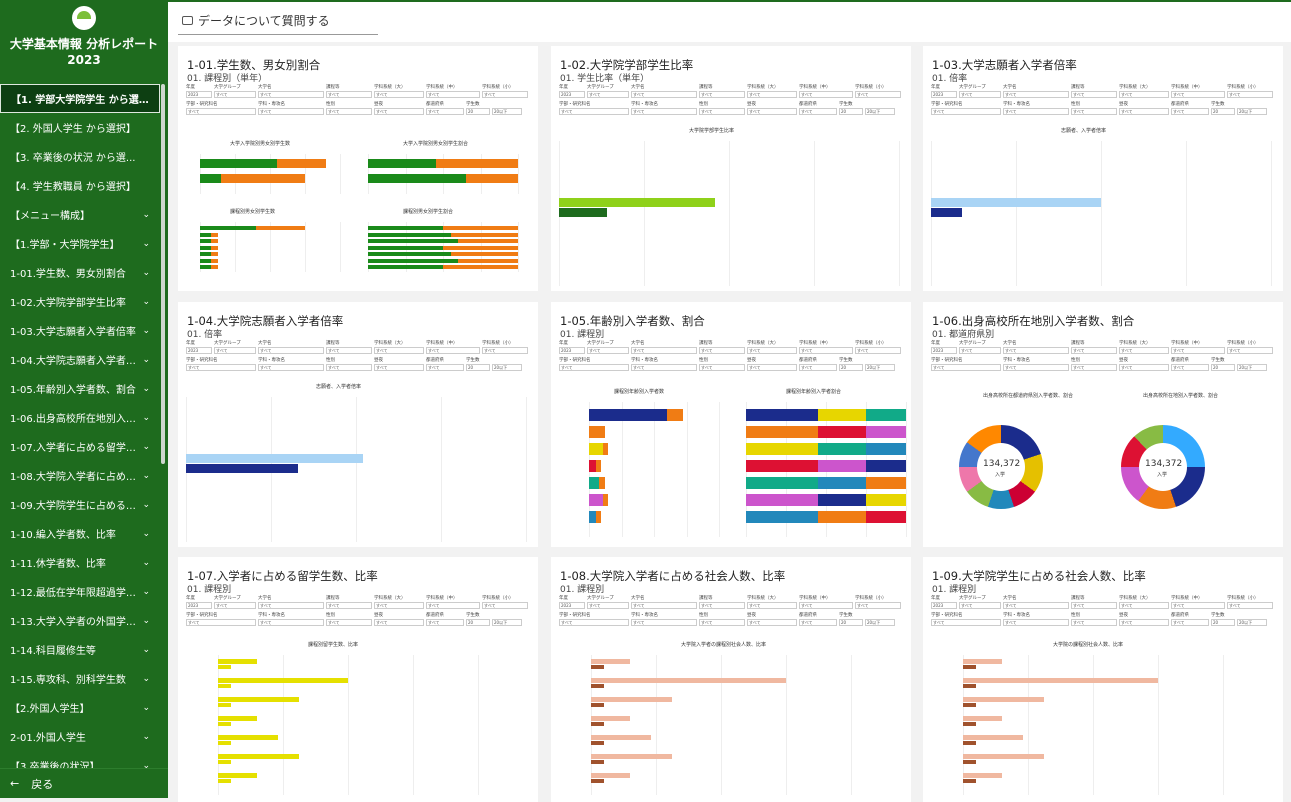 The height and width of the screenshot is (802, 1291). Describe the element at coordinates (256, 20) in the screenshot. I see `ask-data-button: データについて質問する` at that location.